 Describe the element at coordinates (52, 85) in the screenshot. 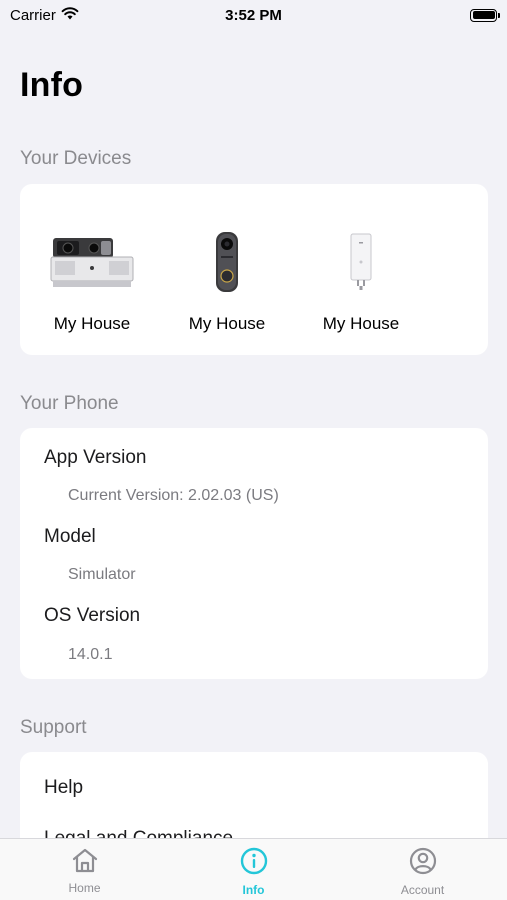

I see `page-title: Info` at that location.